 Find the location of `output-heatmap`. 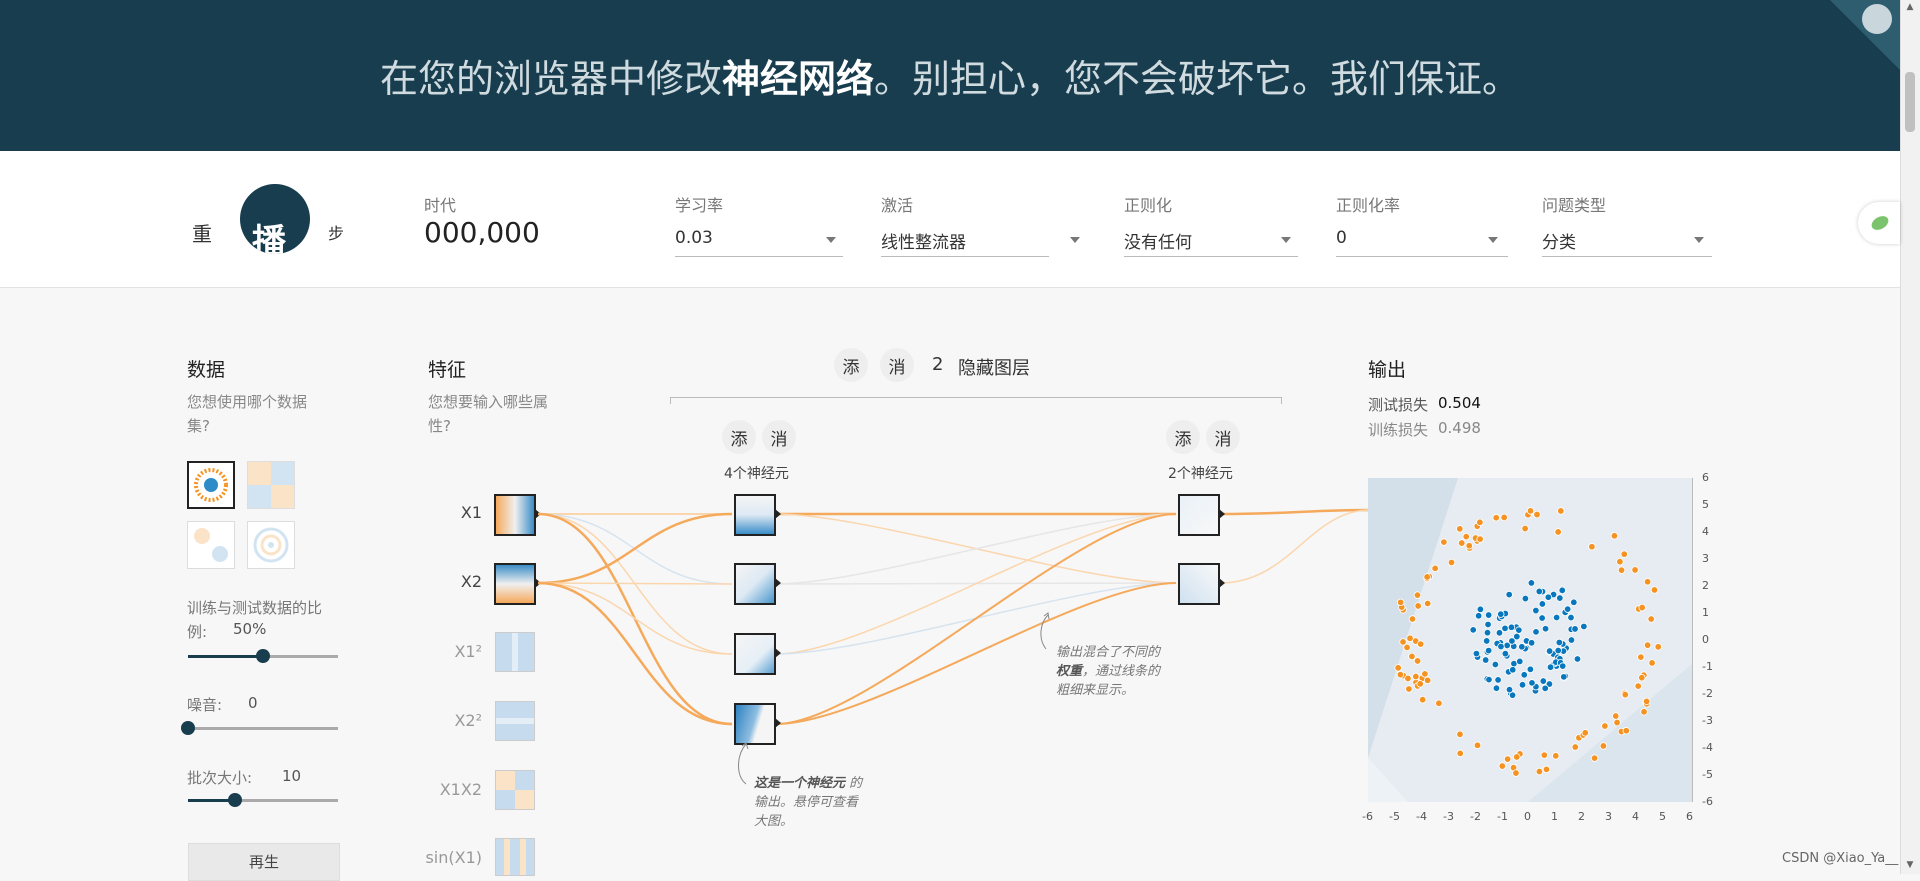

output-heatmap is located at coordinates (1530, 640).